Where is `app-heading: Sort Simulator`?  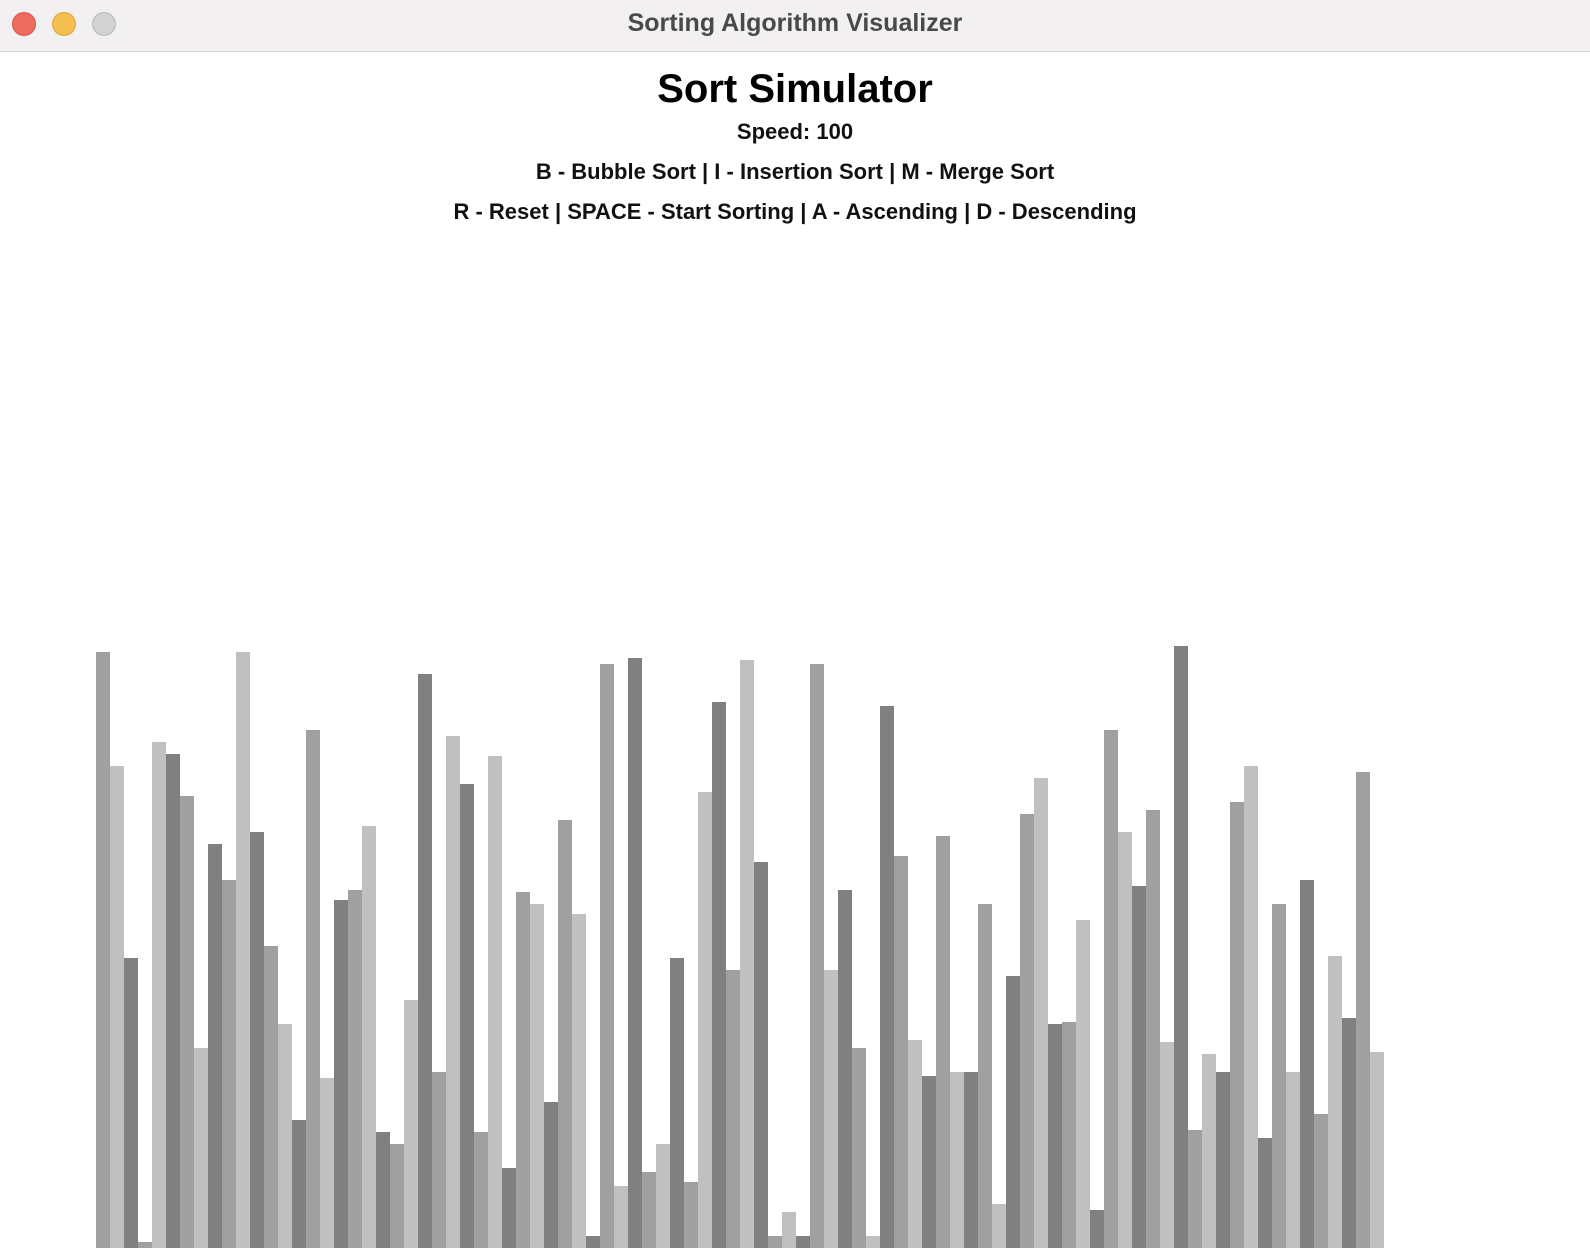
app-heading: Sort Simulator is located at coordinates (795, 89).